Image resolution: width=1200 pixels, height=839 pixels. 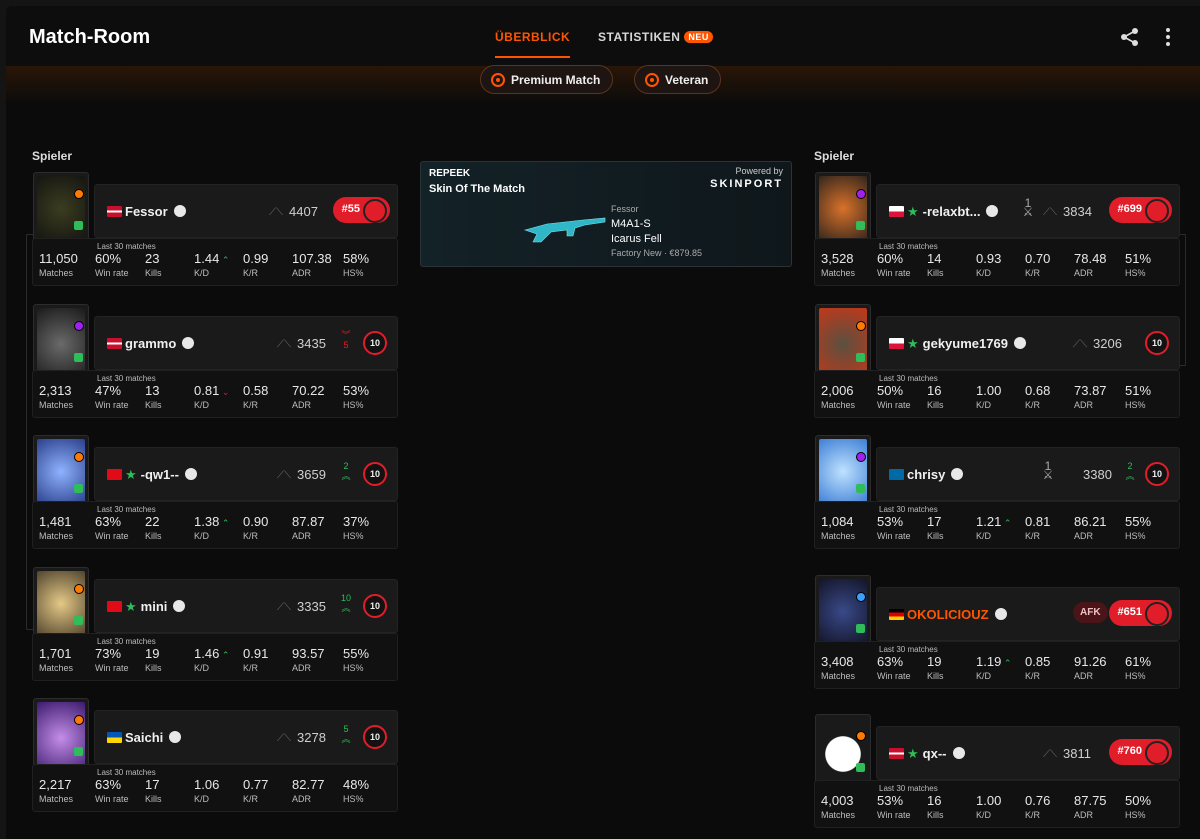 I want to click on stat-value: 53%, so click(x=890, y=521).